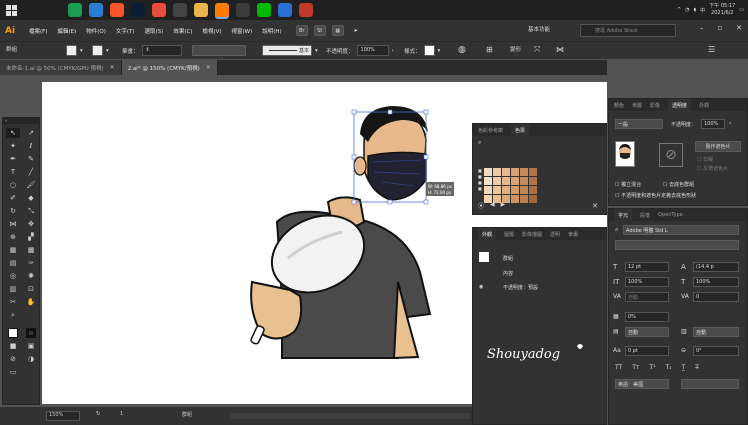  Describe the element at coordinates (31, 263) in the screenshot. I see `eyedropper-tool-icon: ✑` at that location.